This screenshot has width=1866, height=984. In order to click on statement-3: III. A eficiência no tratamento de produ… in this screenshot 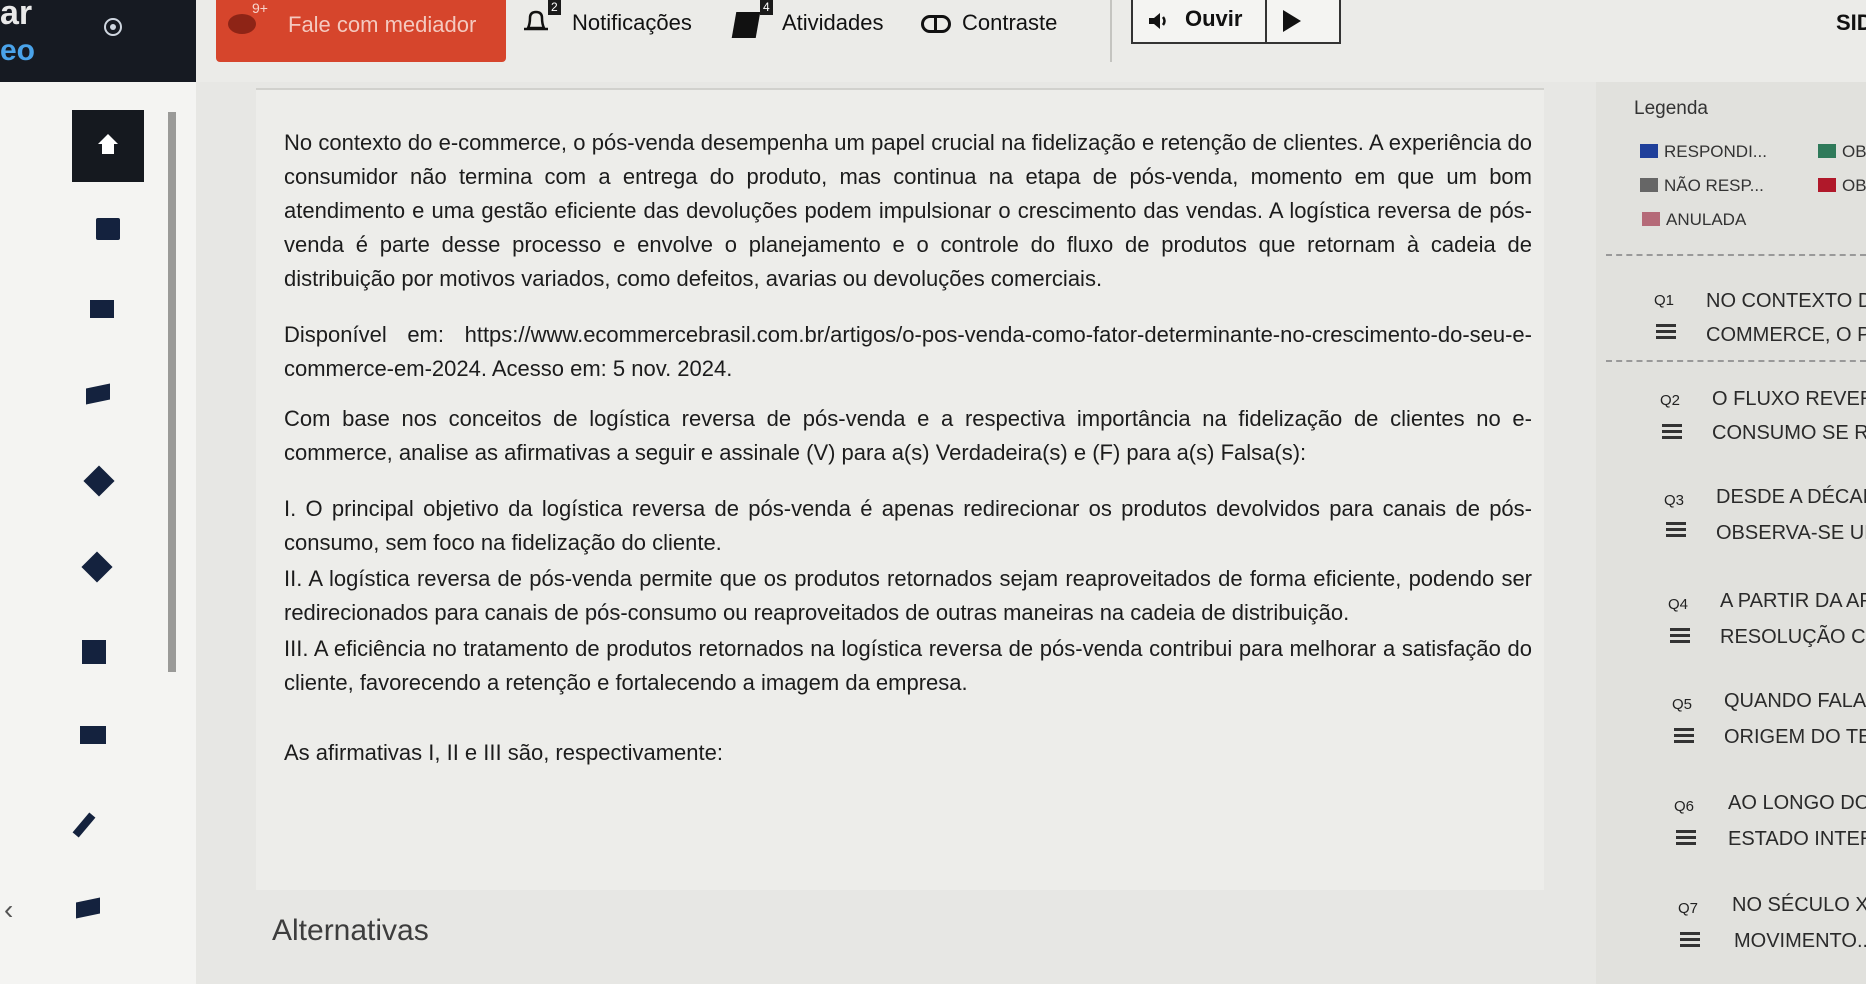, I will do `click(908, 665)`.